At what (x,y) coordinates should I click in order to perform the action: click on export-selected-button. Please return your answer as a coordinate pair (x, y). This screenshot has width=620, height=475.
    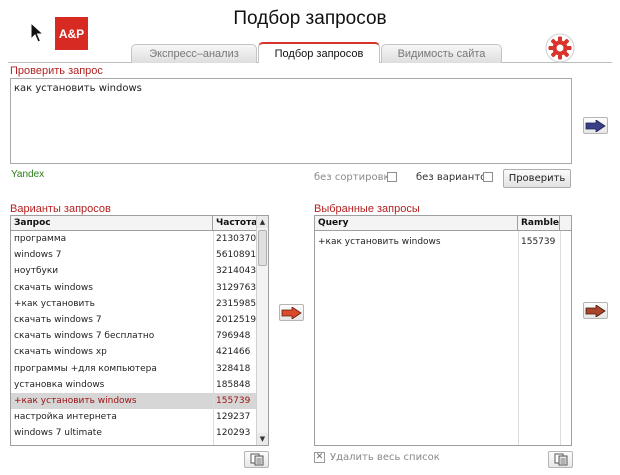
    Looking at the image, I should click on (595, 310).